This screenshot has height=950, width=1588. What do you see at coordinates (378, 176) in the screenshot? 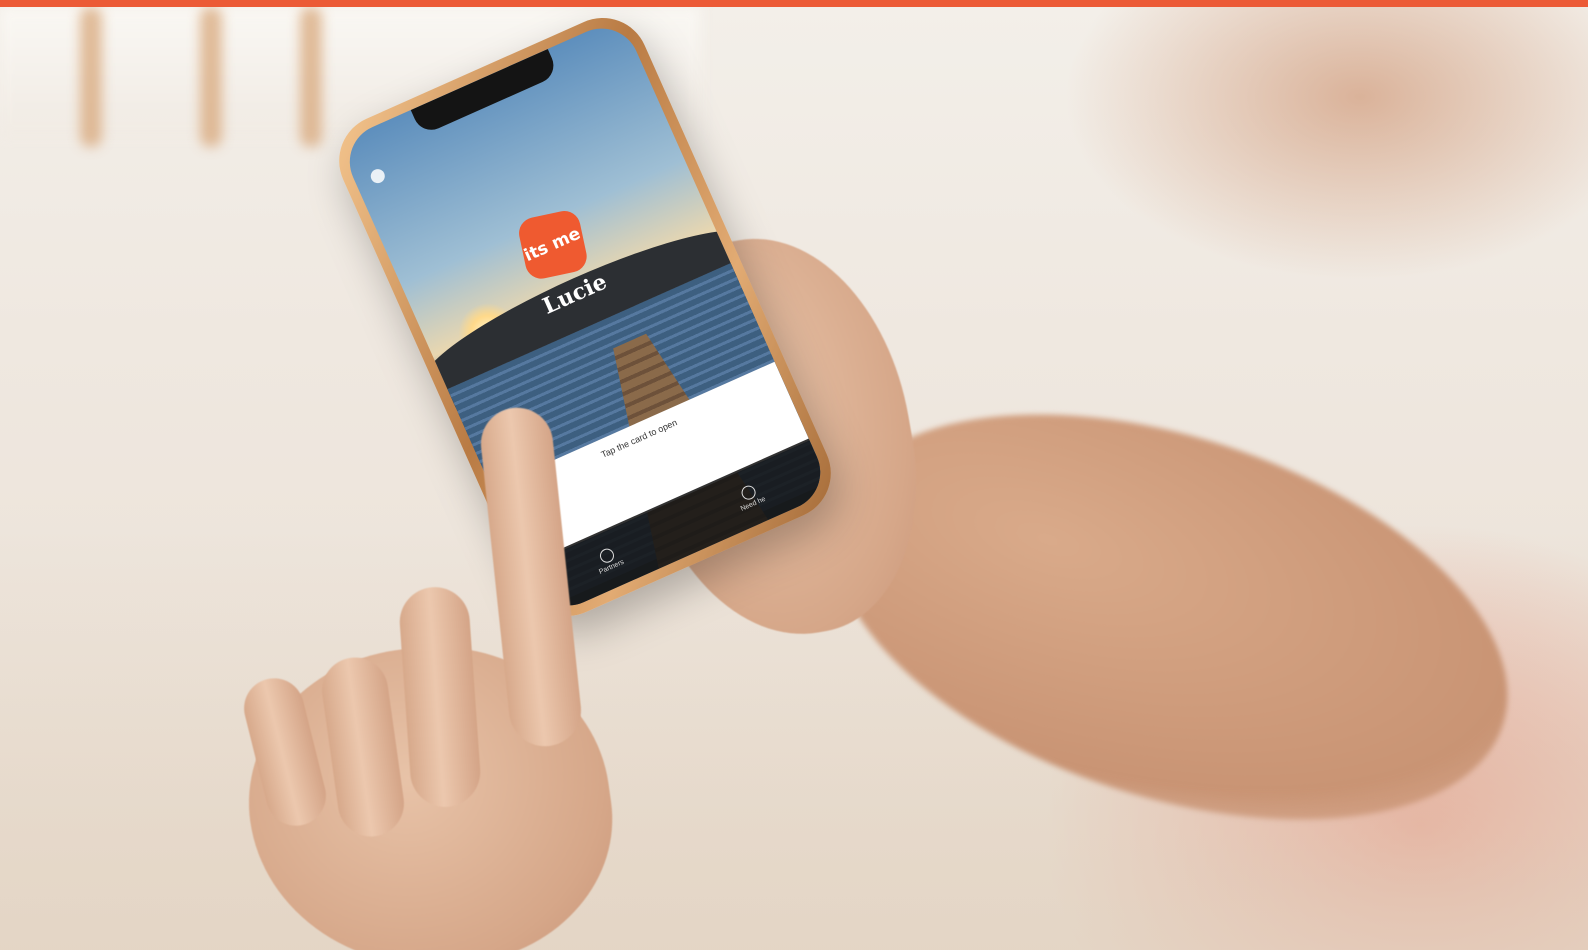
I see `menu-icon` at bounding box center [378, 176].